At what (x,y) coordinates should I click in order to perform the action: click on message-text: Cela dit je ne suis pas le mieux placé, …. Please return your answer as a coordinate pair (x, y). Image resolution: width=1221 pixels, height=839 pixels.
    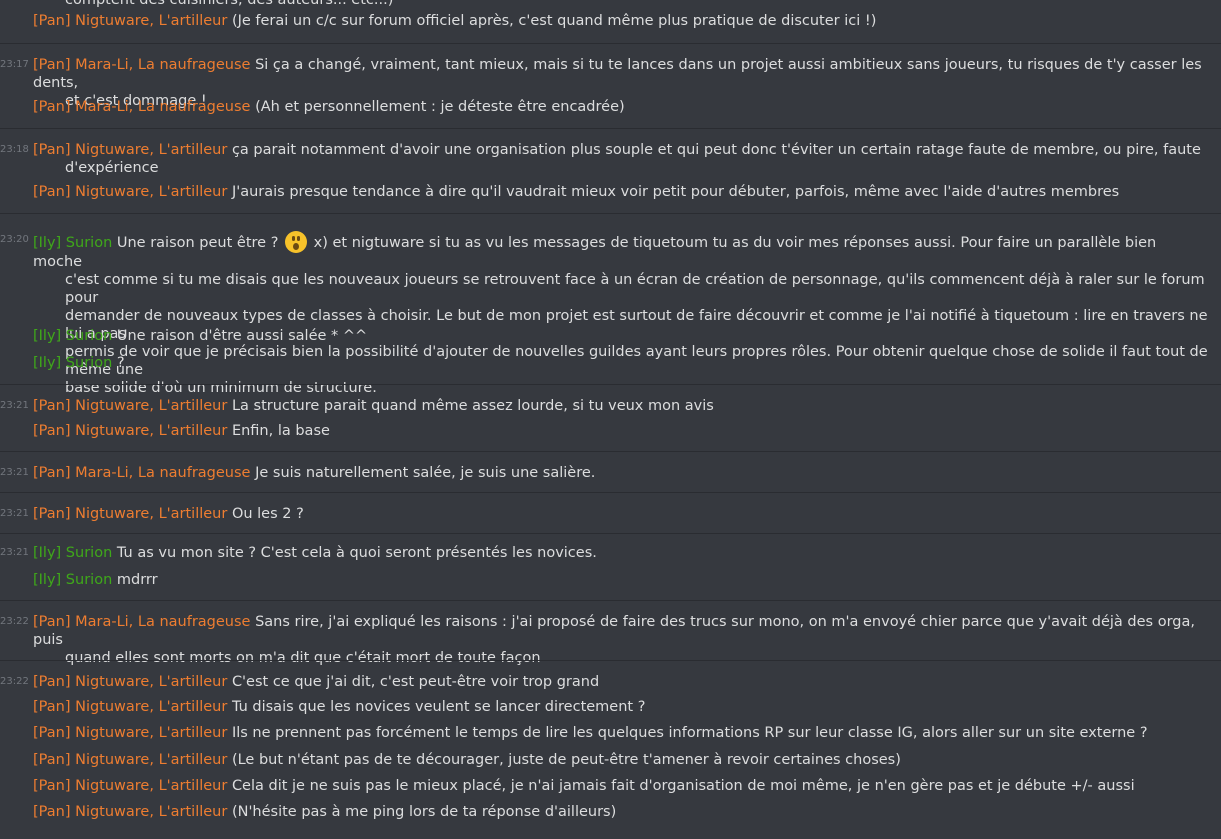
    Looking at the image, I should click on (683, 786).